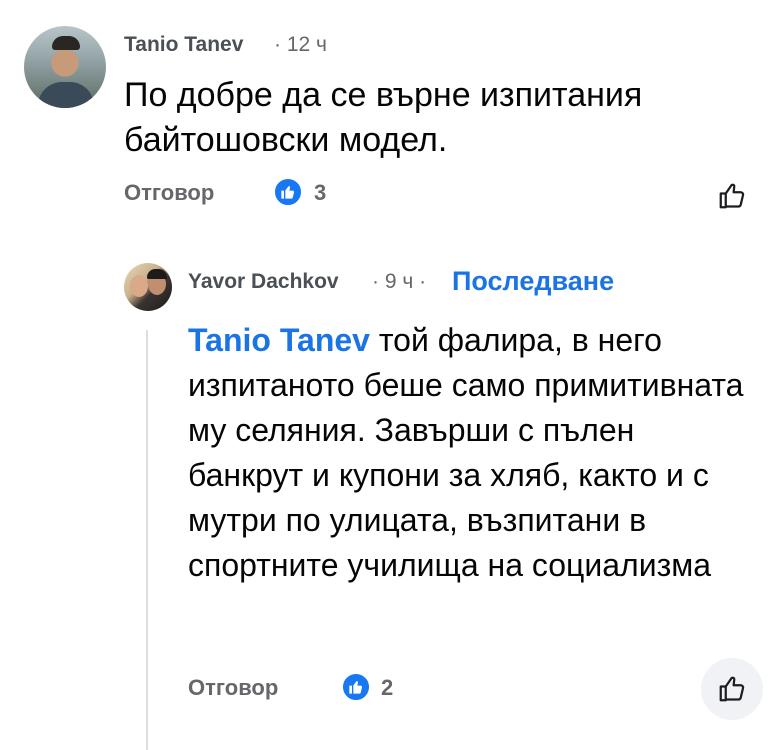 The width and height of the screenshot is (781, 750). What do you see at coordinates (300, 44) in the screenshot?
I see `comment-timestamp: · 12 ч` at bounding box center [300, 44].